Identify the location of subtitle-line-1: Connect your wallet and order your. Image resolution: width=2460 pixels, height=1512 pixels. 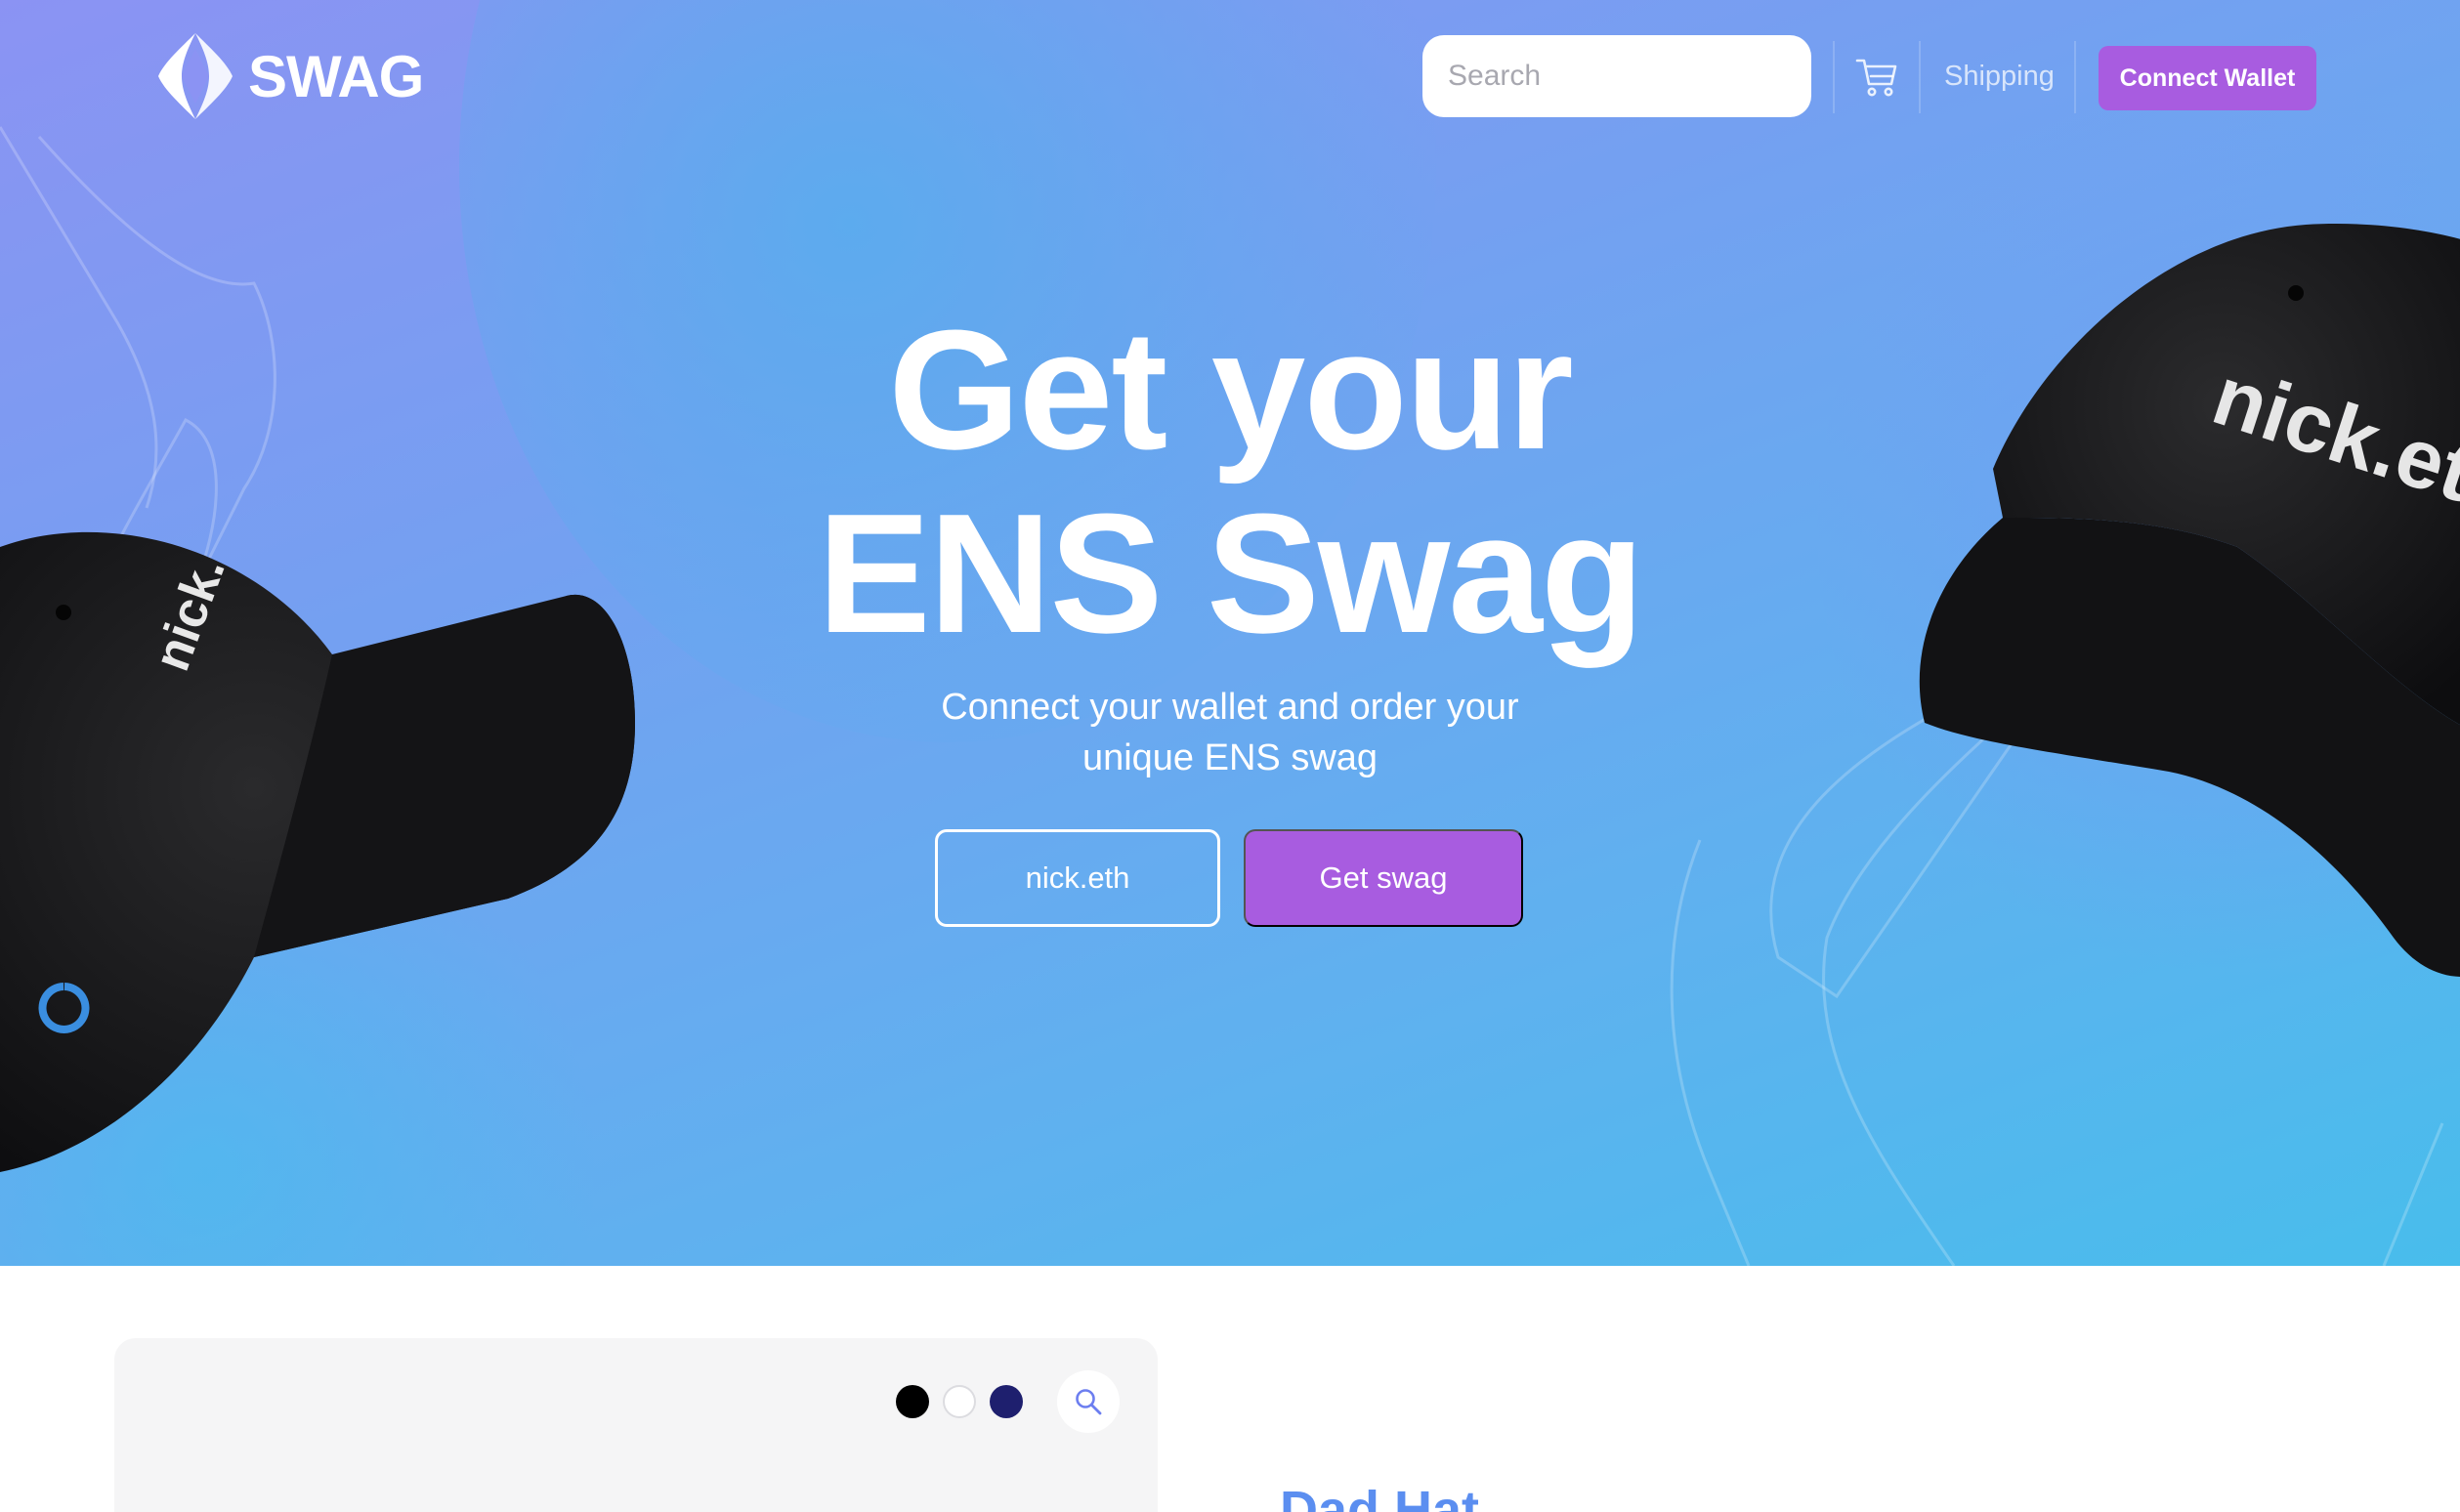
(1230, 707).